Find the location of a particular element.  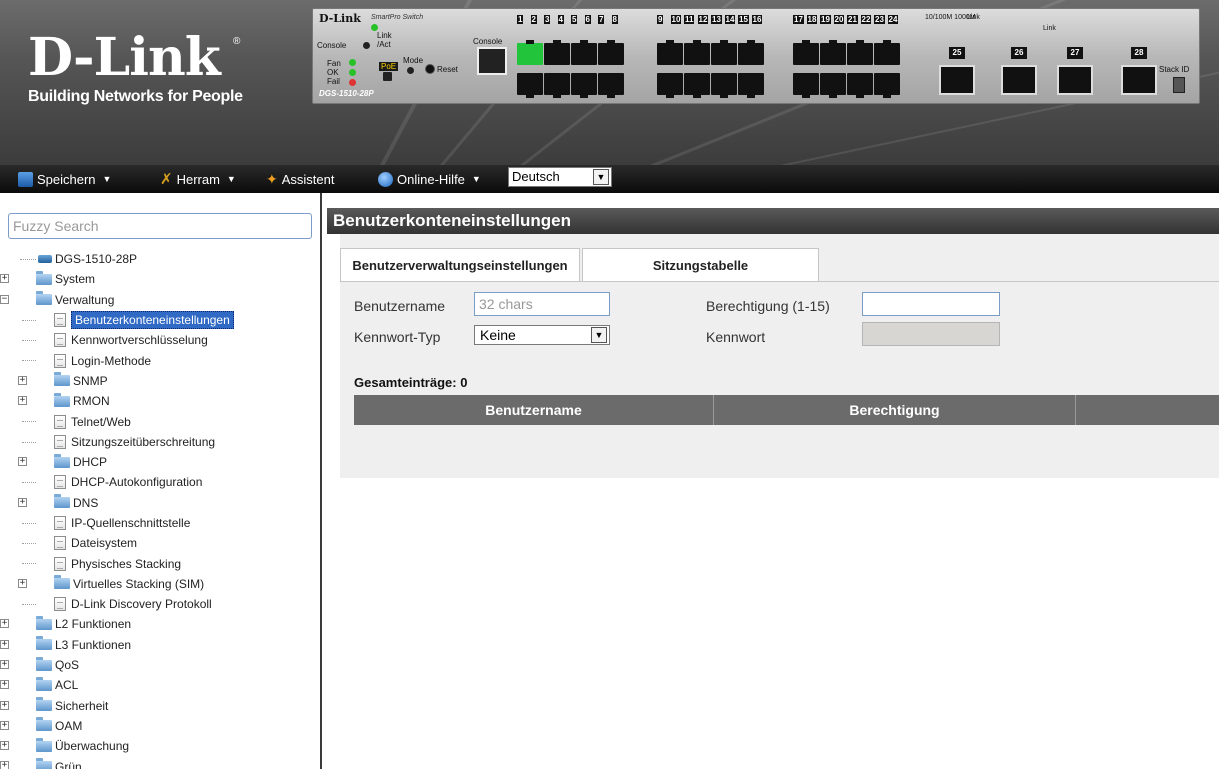

tree-folder: + Sicherheit is located at coordinates (160, 706).